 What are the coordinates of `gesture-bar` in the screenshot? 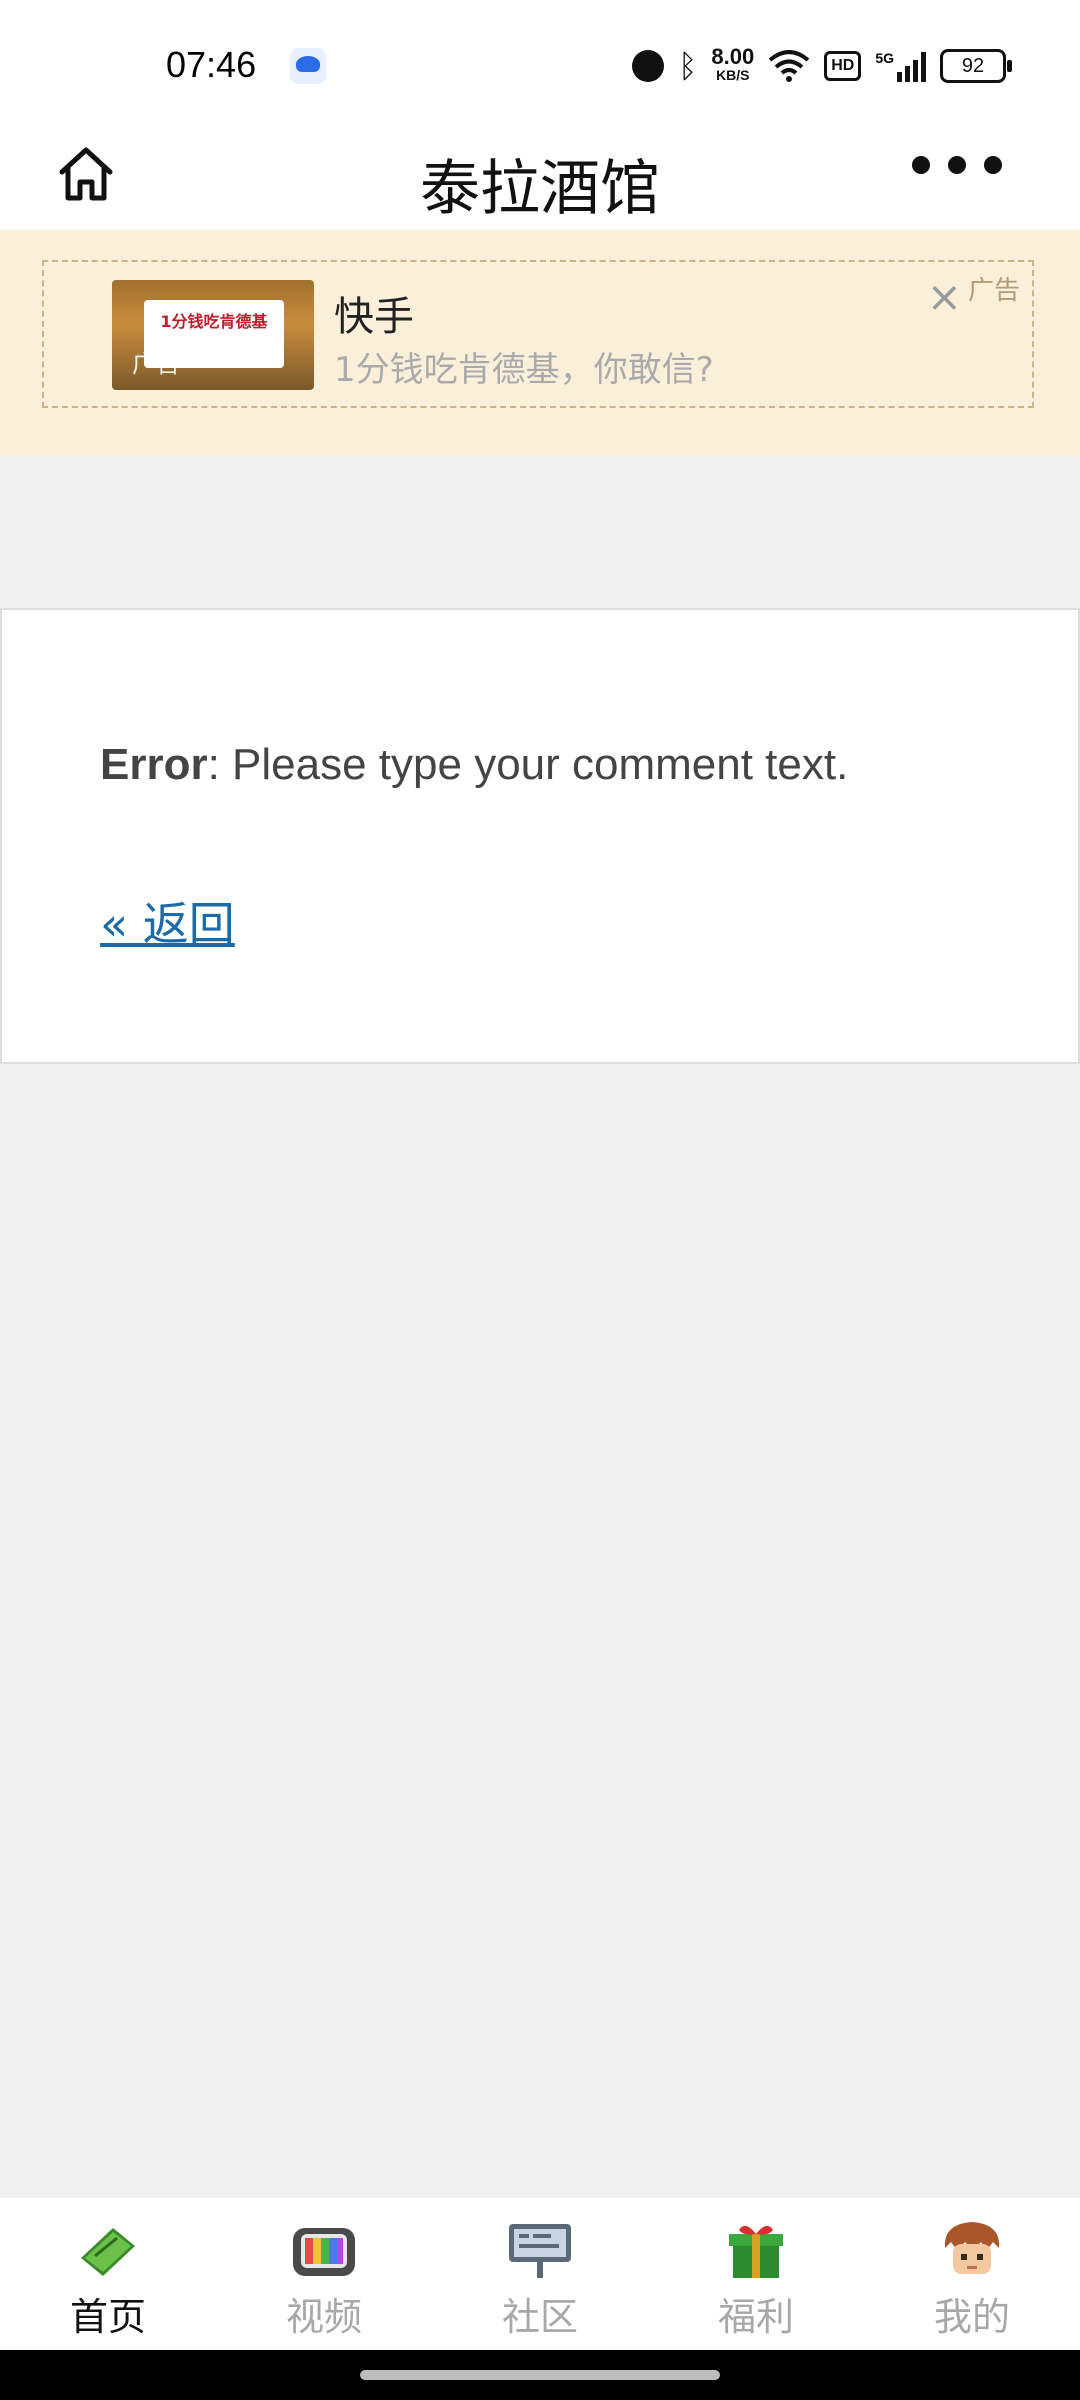 It's located at (540, 2375).